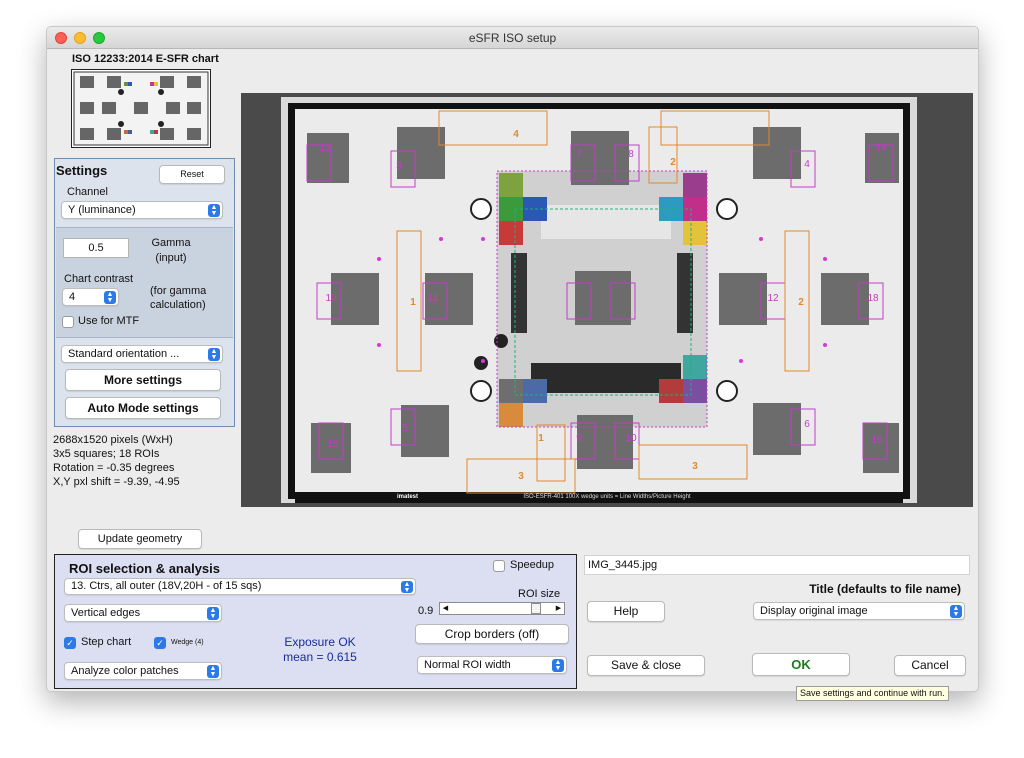  Describe the element at coordinates (777, 565) in the screenshot. I see `filename-field: IMG_3445.jpg` at that location.